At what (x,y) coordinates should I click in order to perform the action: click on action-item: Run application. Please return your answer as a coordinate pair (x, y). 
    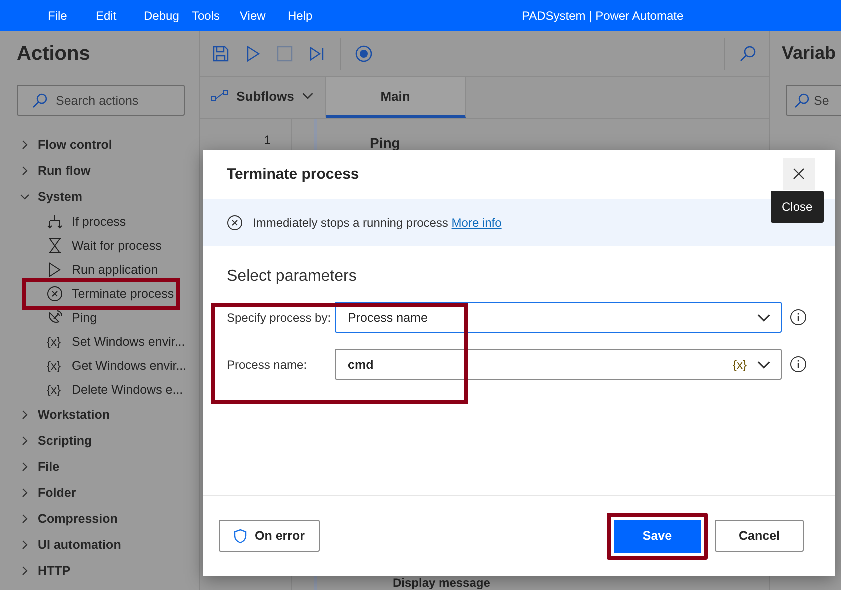
    Looking at the image, I should click on (81, 270).